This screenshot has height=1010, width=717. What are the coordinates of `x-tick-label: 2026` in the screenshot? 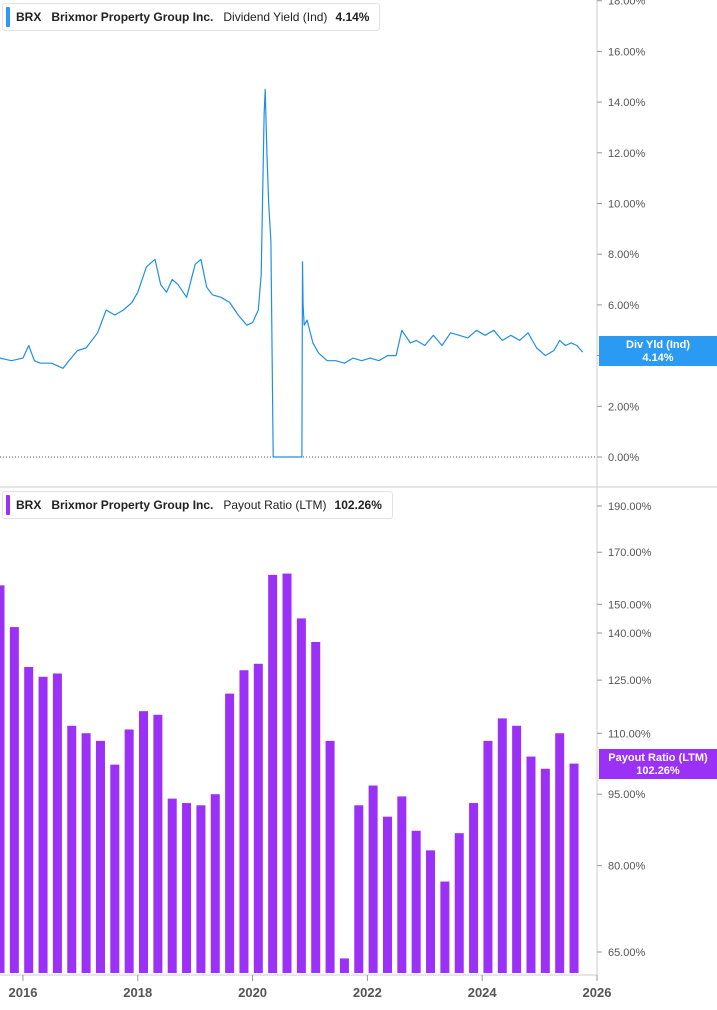 It's located at (597, 992).